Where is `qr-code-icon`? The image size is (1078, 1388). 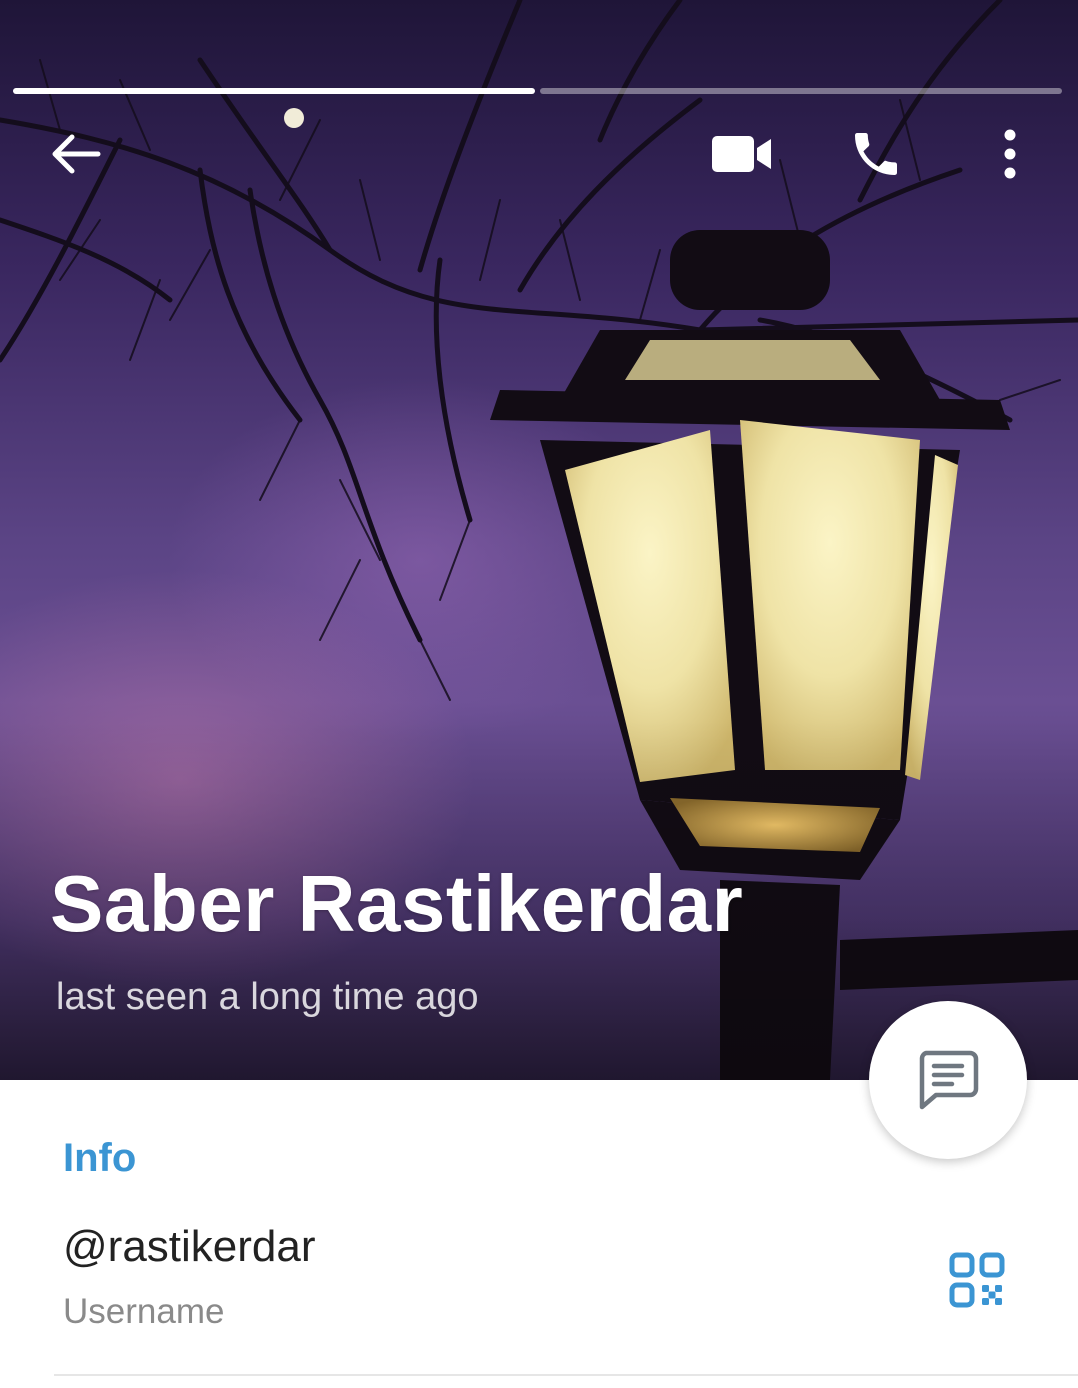
qr-code-icon is located at coordinates (977, 1280).